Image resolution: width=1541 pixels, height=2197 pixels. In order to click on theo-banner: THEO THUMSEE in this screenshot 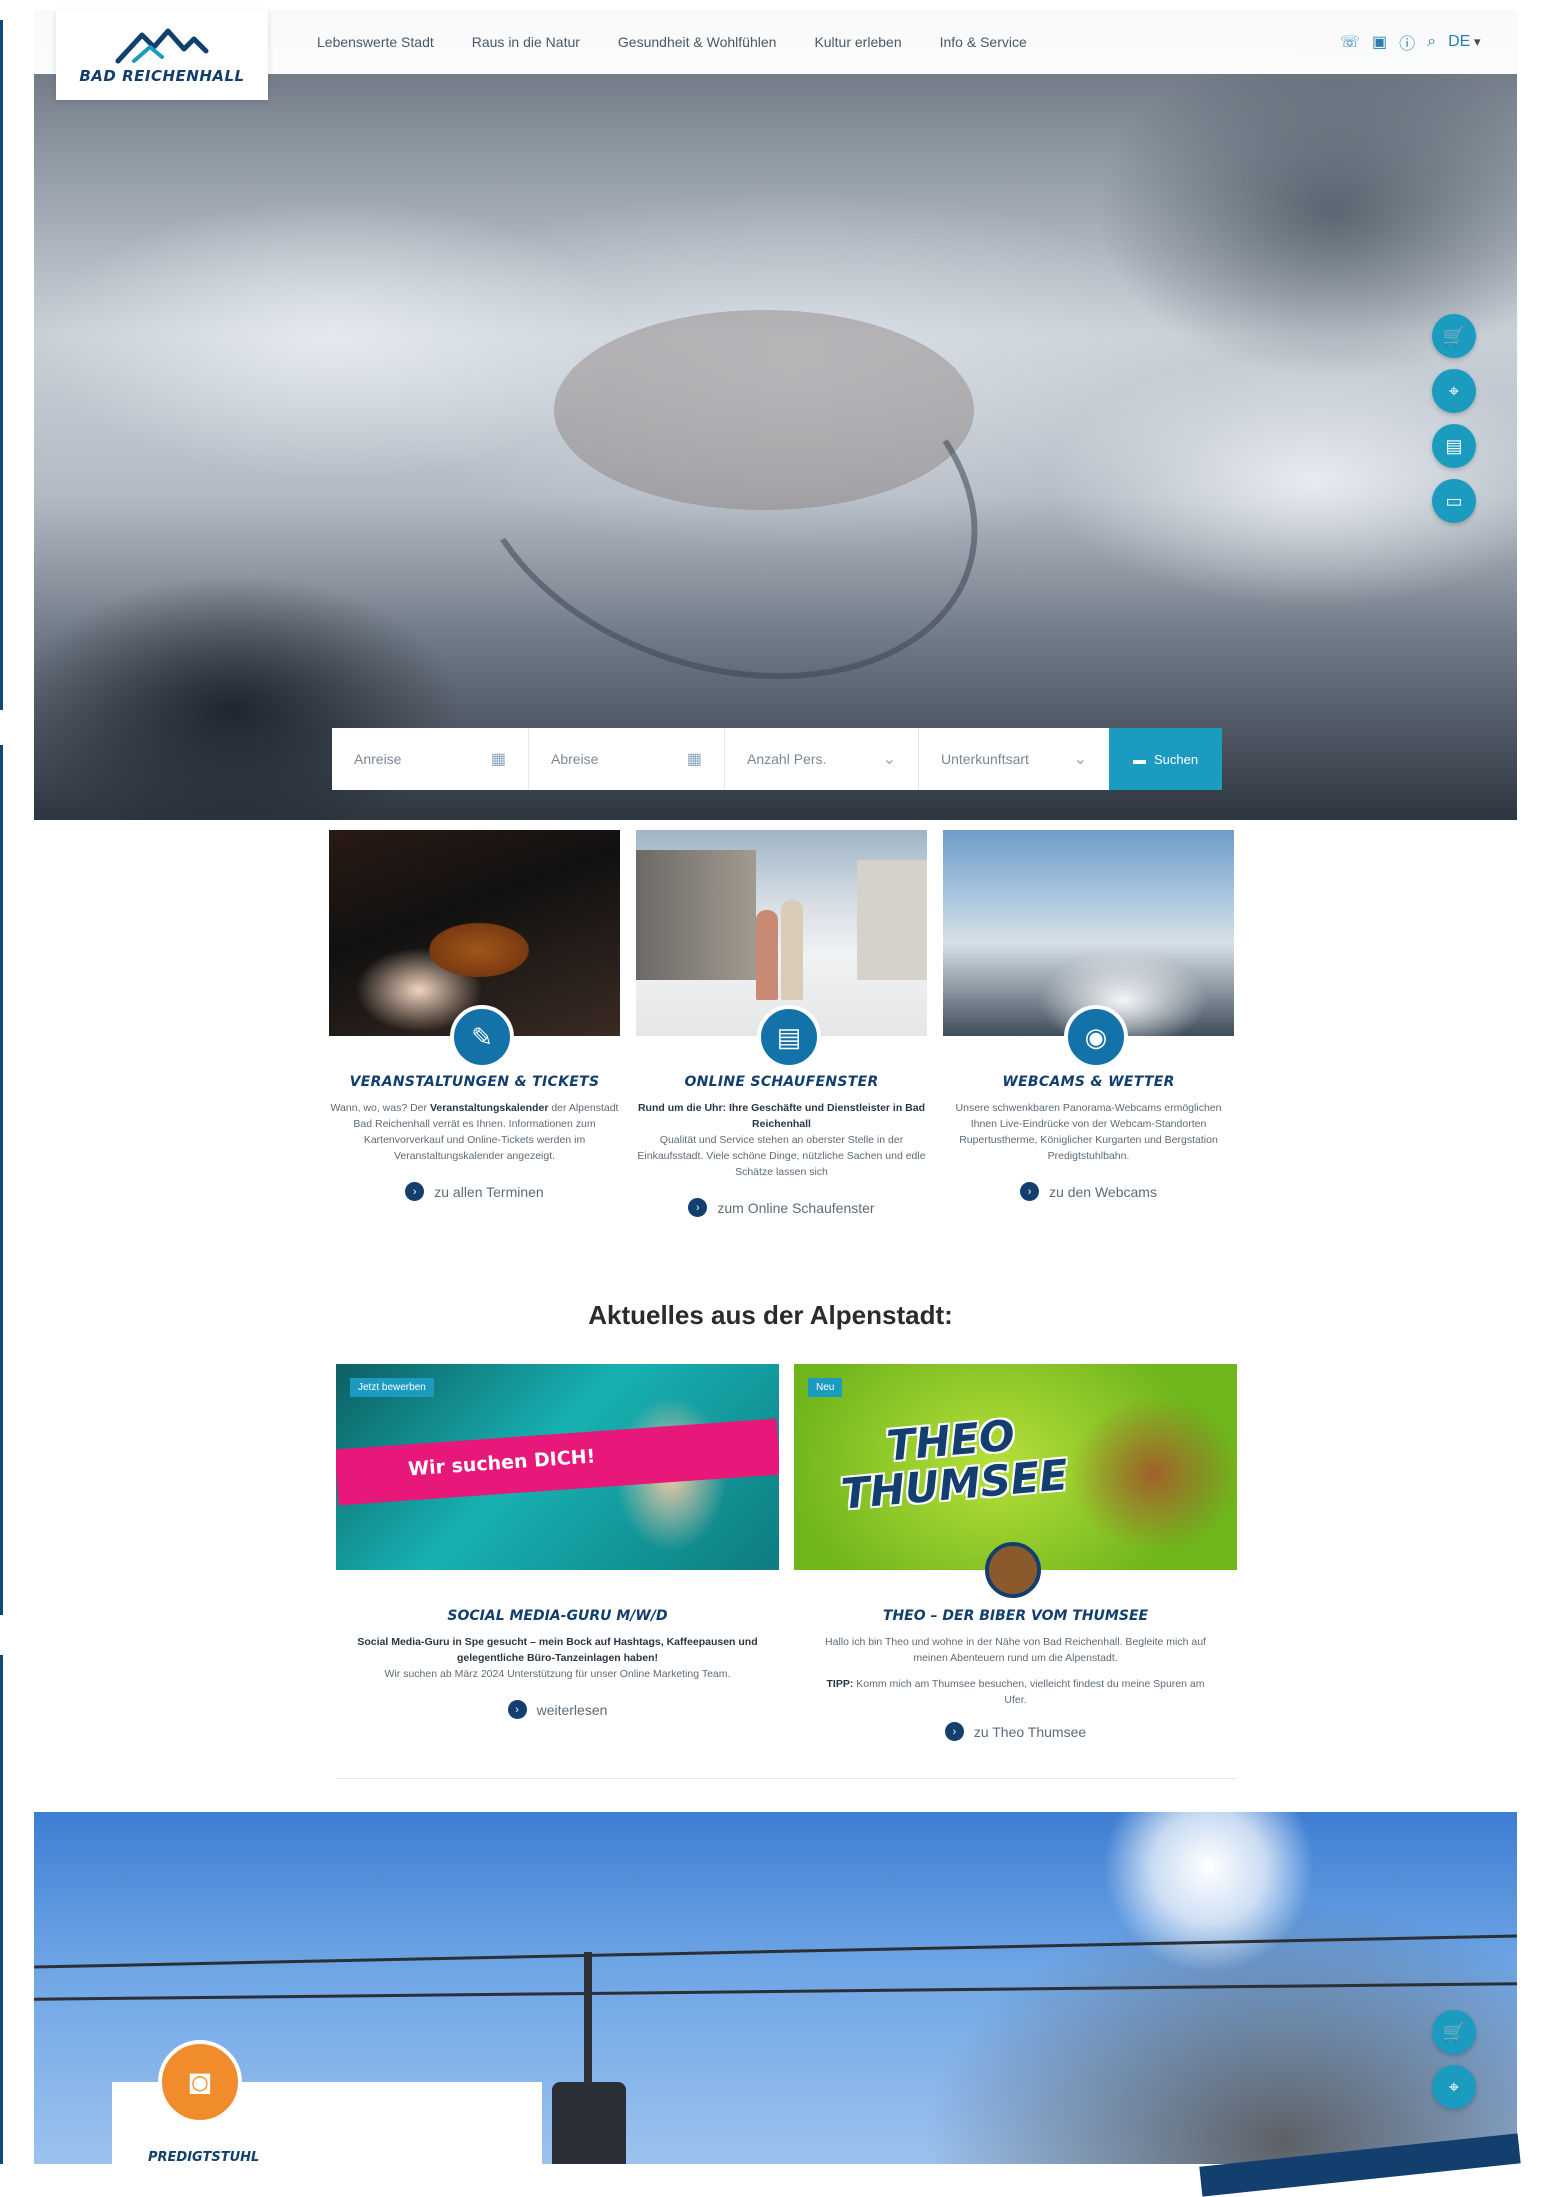, I will do `click(953, 1464)`.